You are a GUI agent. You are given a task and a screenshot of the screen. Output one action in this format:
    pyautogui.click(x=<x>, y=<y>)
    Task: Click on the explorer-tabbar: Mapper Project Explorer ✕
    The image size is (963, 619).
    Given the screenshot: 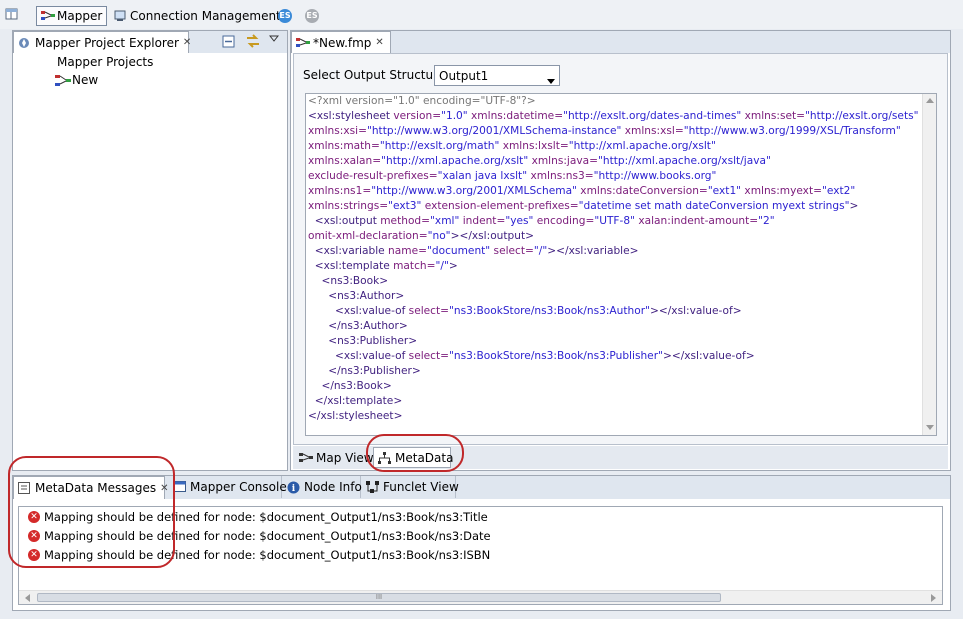 What is the action you would take?
    pyautogui.click(x=150, y=42)
    